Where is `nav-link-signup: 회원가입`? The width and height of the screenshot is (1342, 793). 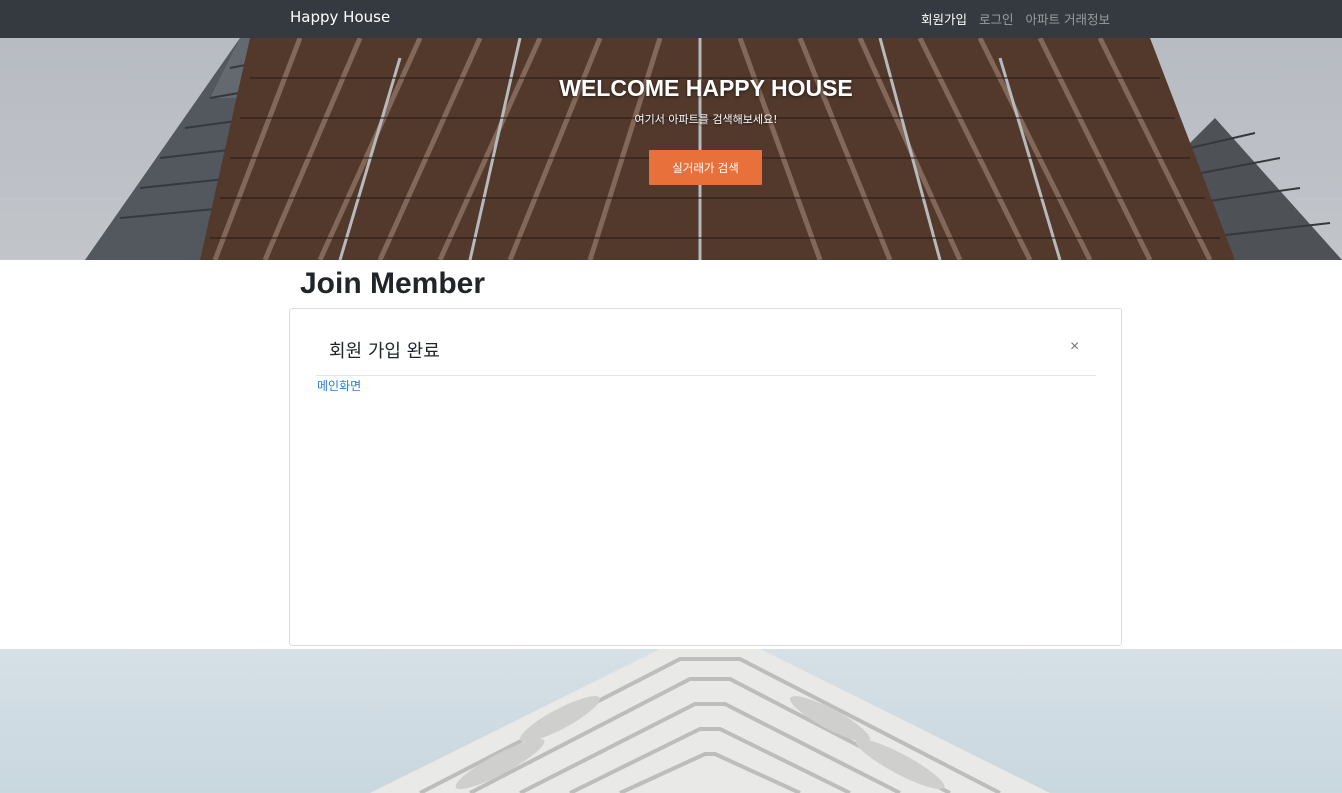
nav-link-signup: 회원가입 is located at coordinates (944, 18).